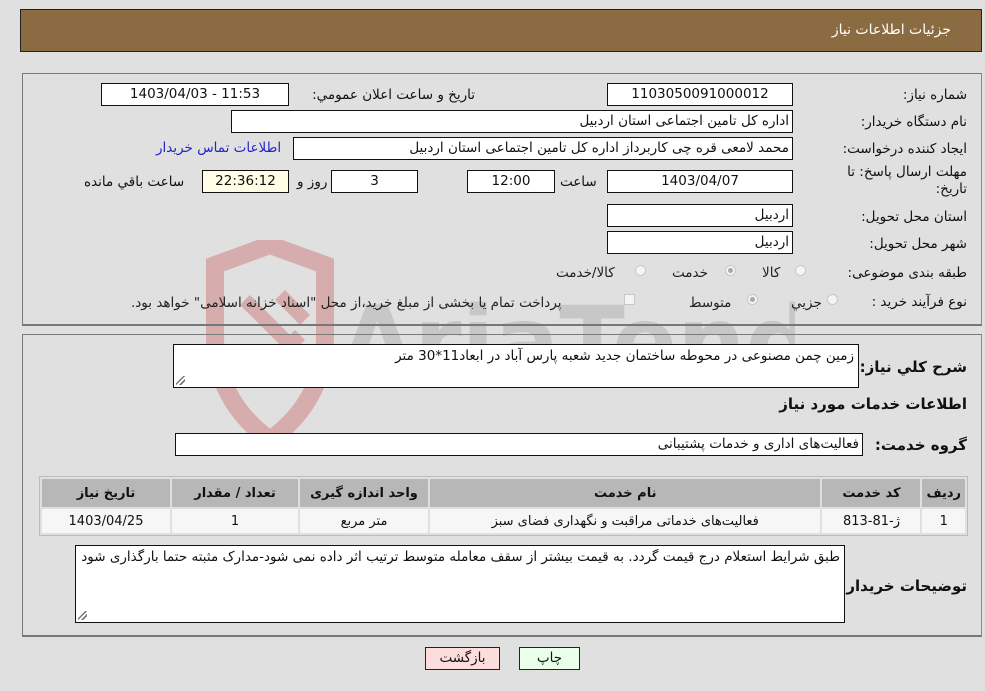  I want to click on col-service-code: کد خدمت, so click(871, 493).